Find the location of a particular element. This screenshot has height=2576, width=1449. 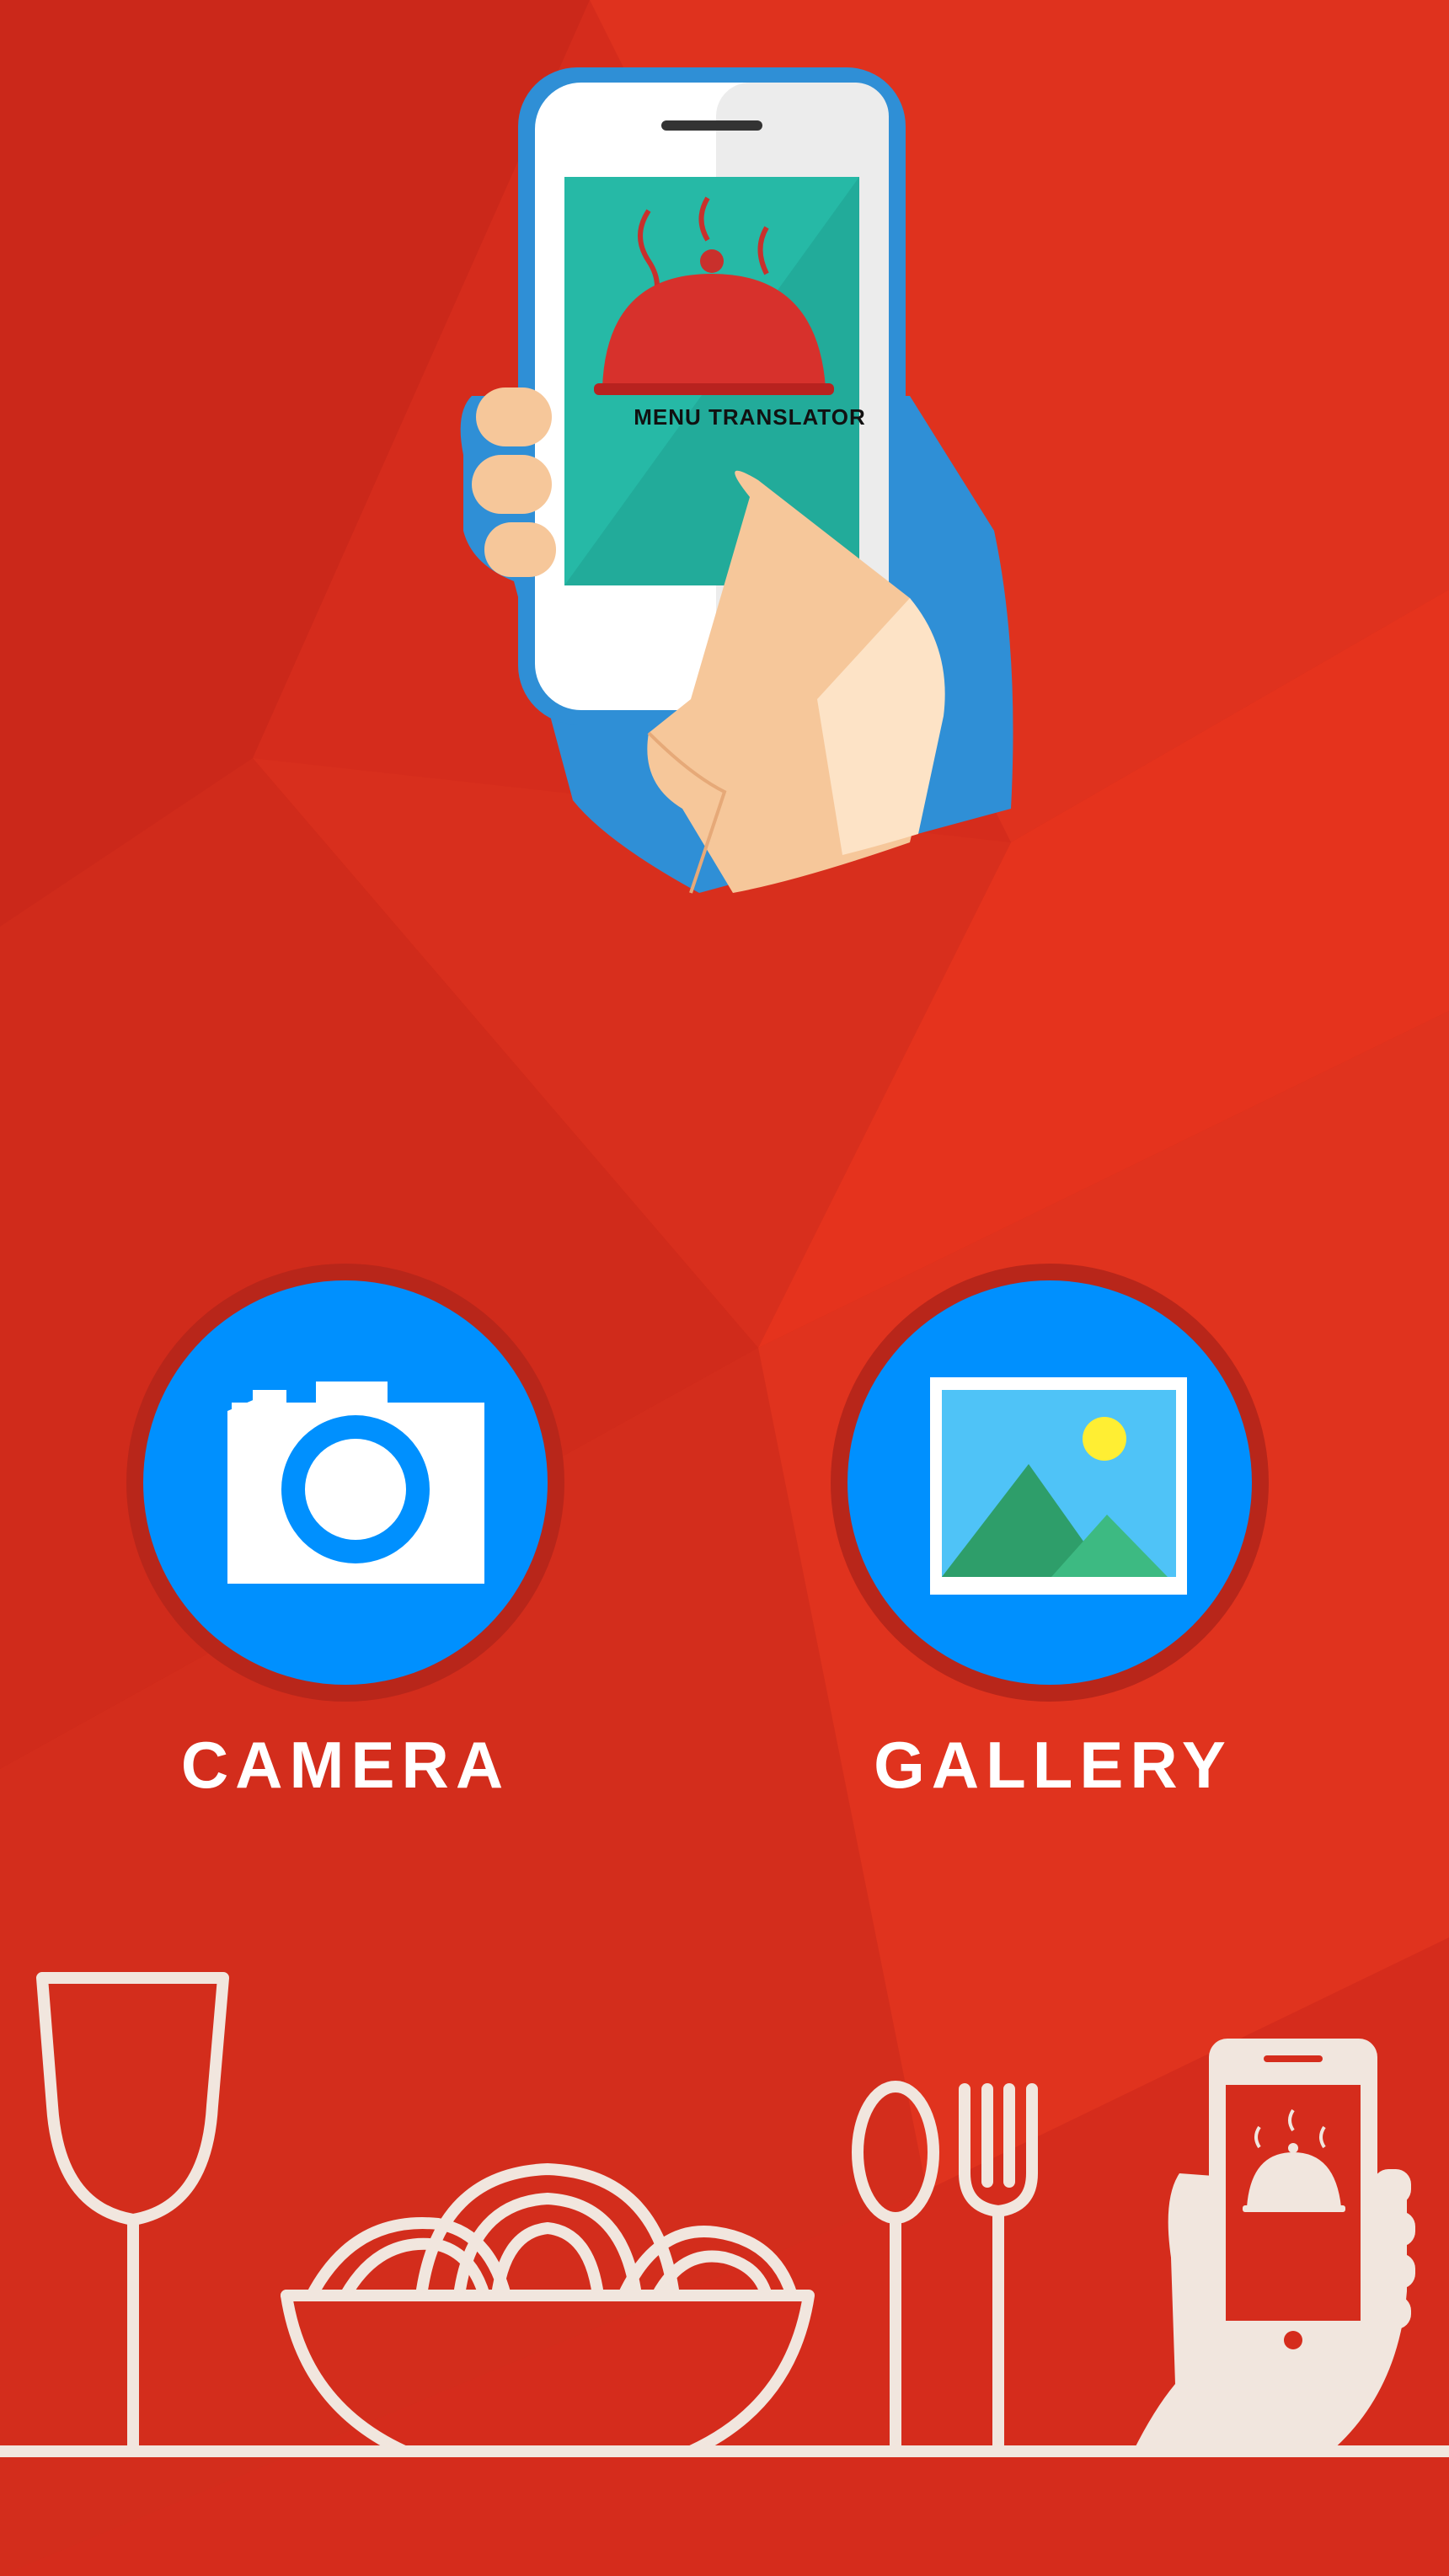

noodle-bowl-icon is located at coordinates (548, 2310).